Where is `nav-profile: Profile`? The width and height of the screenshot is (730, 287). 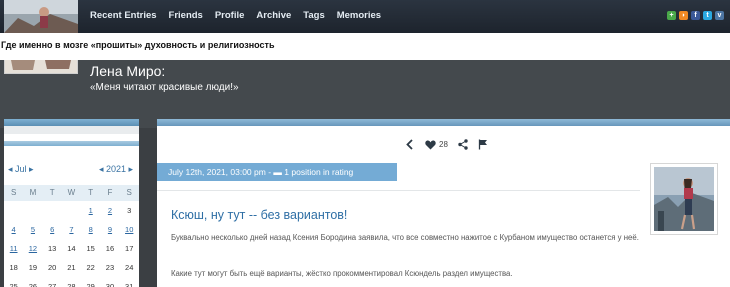
nav-profile: Profile is located at coordinates (230, 15).